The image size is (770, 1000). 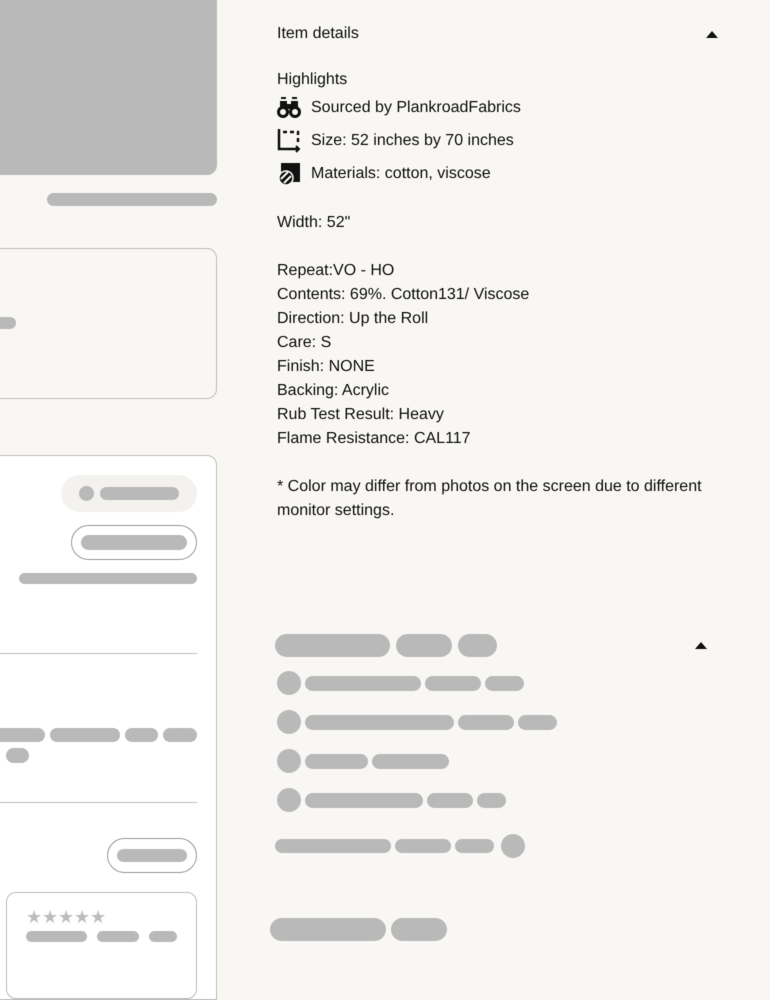 What do you see at coordinates (412, 141) in the screenshot?
I see `highlight-text: Size: 52 inches by 70 inches` at bounding box center [412, 141].